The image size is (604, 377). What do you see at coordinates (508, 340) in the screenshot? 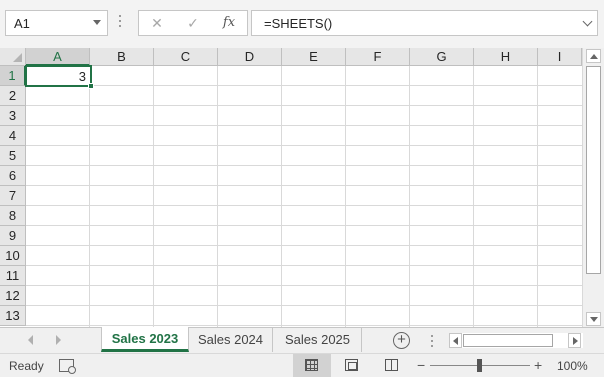
I see `horizontal-scroll-thumb` at bounding box center [508, 340].